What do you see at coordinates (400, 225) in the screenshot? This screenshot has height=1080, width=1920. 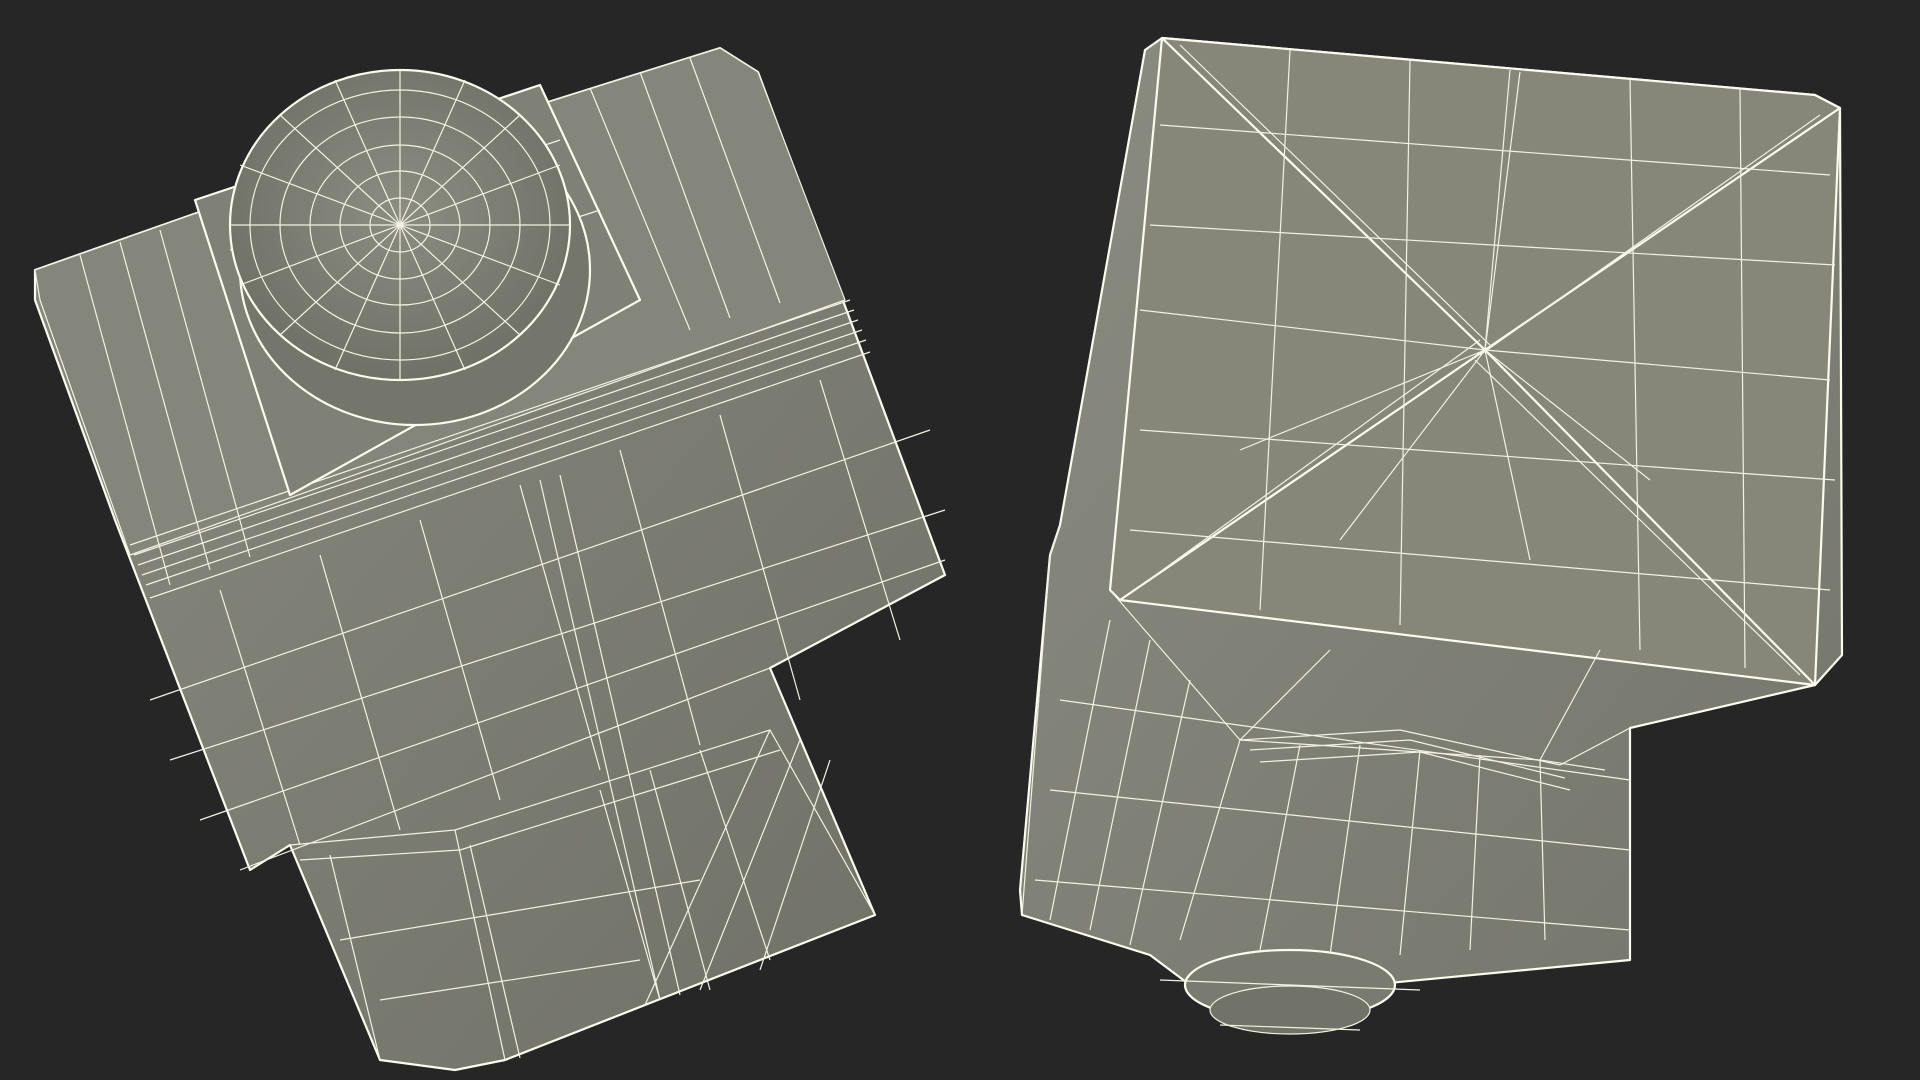 I see `cap-spokes` at bounding box center [400, 225].